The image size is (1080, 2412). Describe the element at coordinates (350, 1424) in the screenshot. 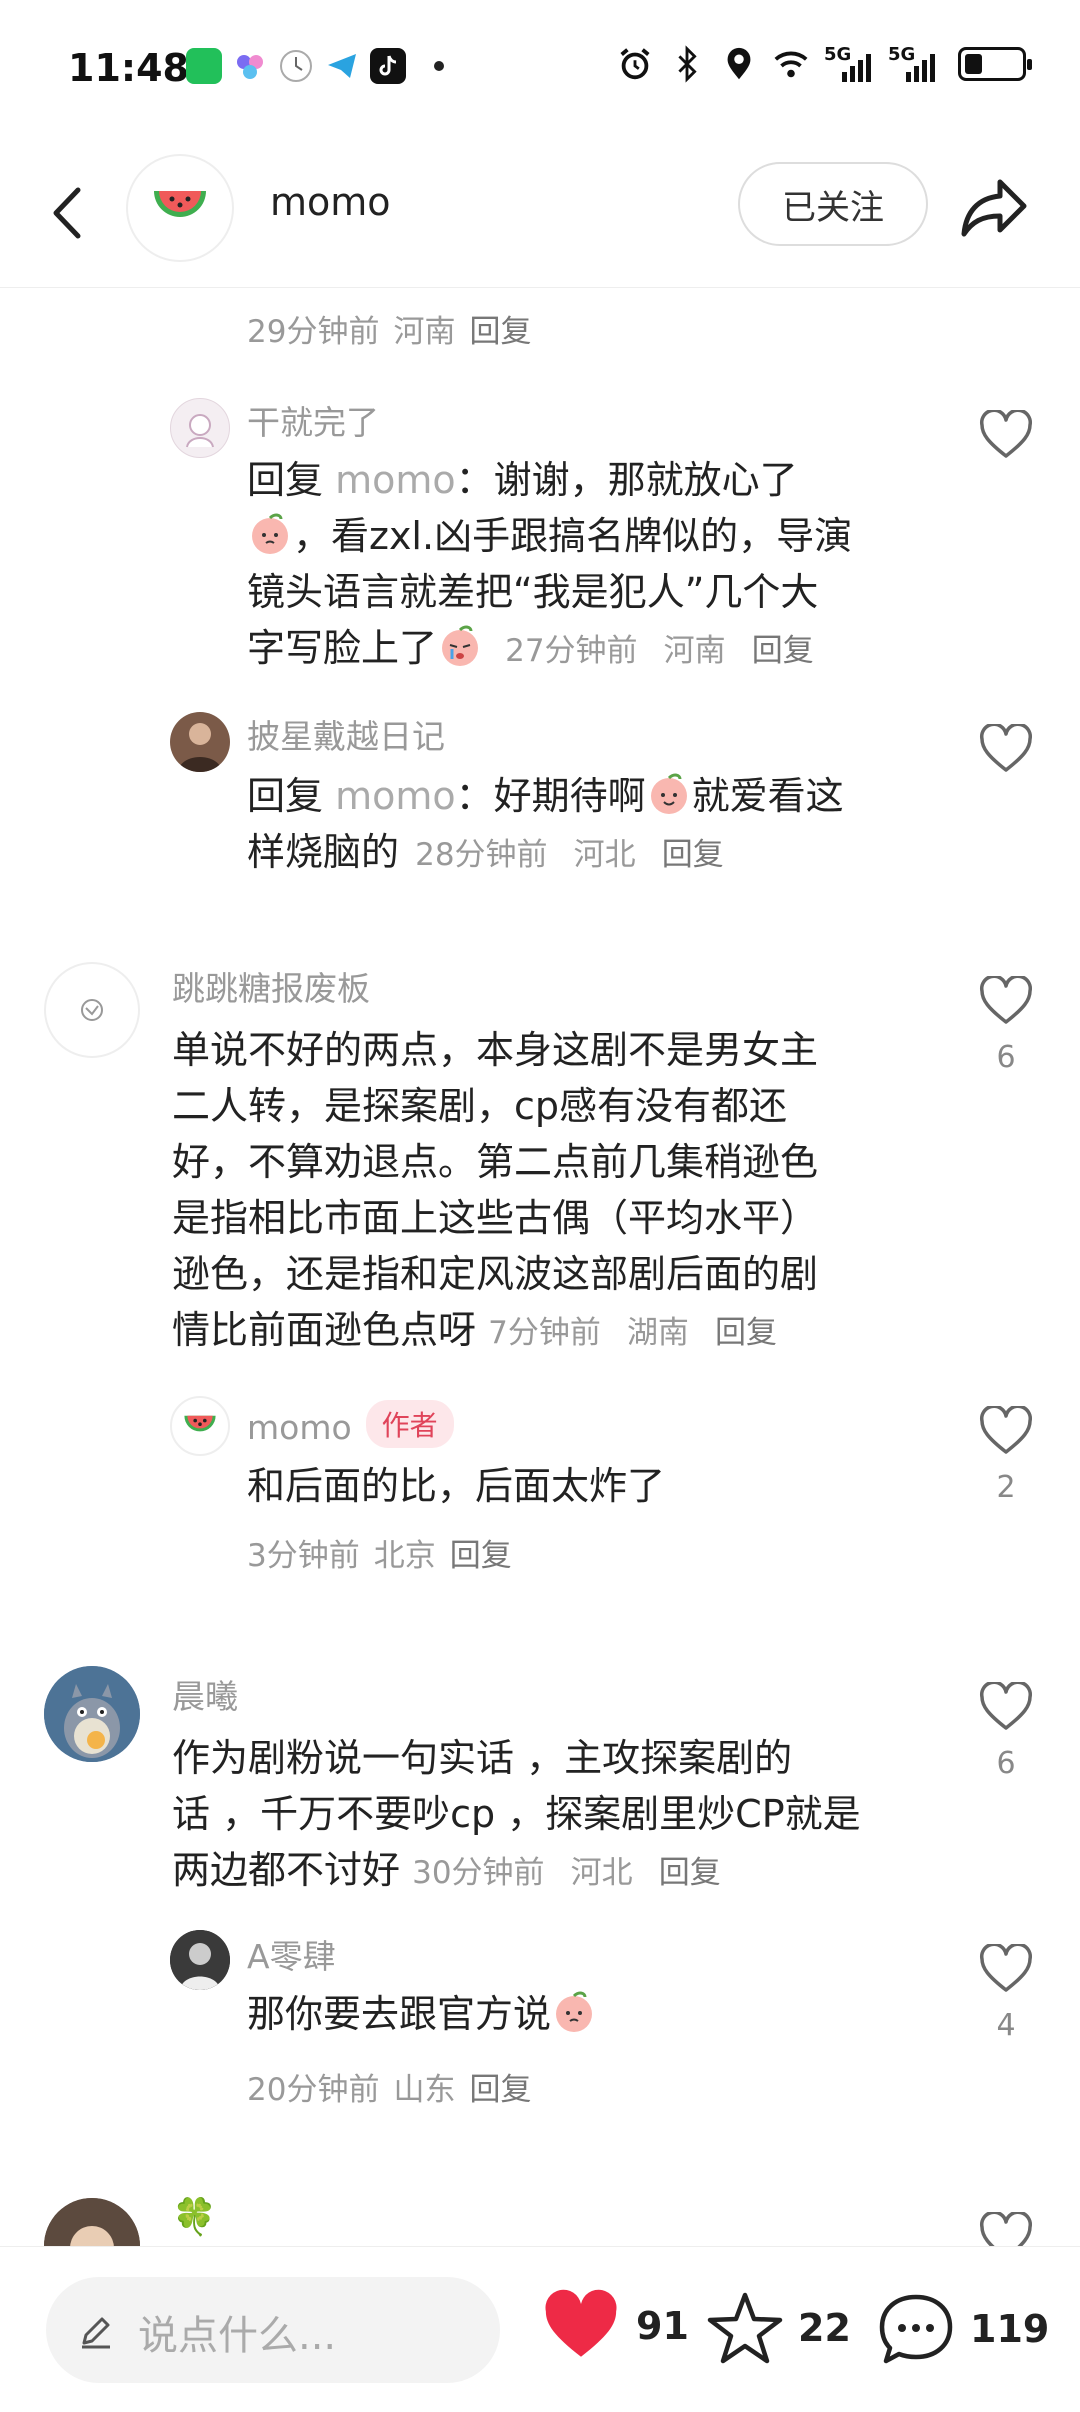

I see `commenter-name: momo 作者` at that location.